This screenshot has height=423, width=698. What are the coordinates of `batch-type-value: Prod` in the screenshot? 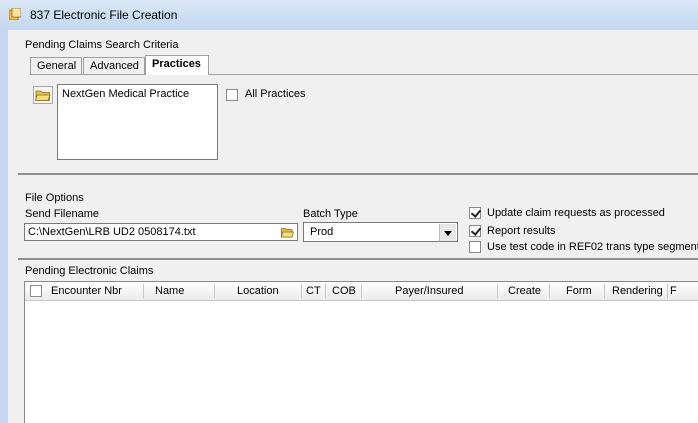 It's located at (322, 232).